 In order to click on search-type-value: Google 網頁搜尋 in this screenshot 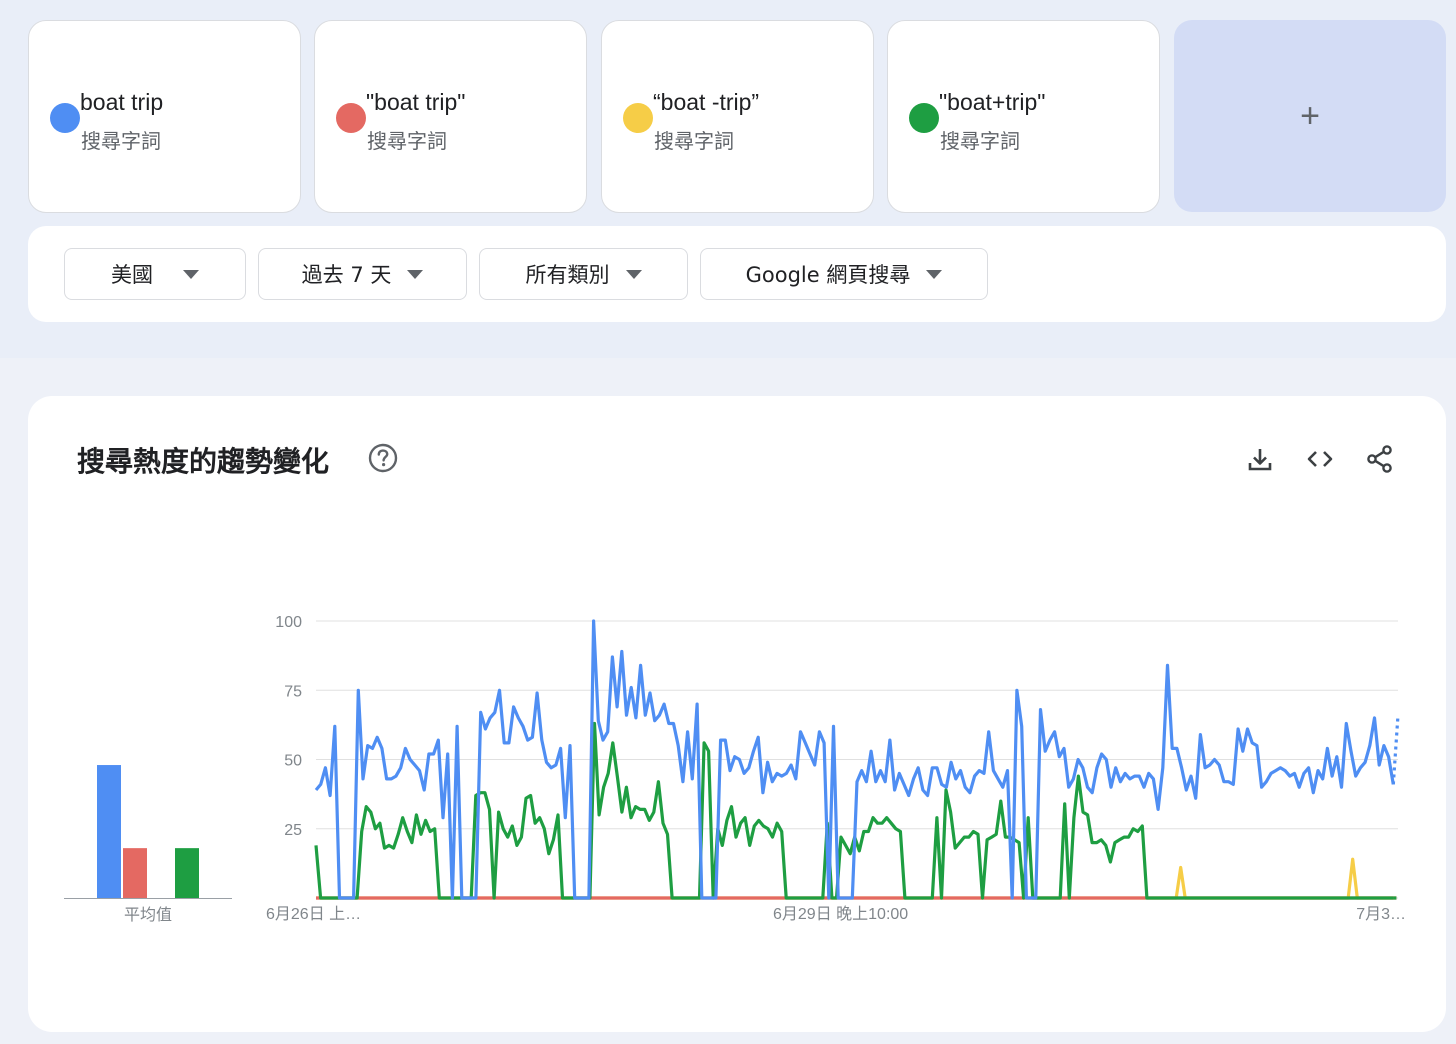, I will do `click(828, 275)`.